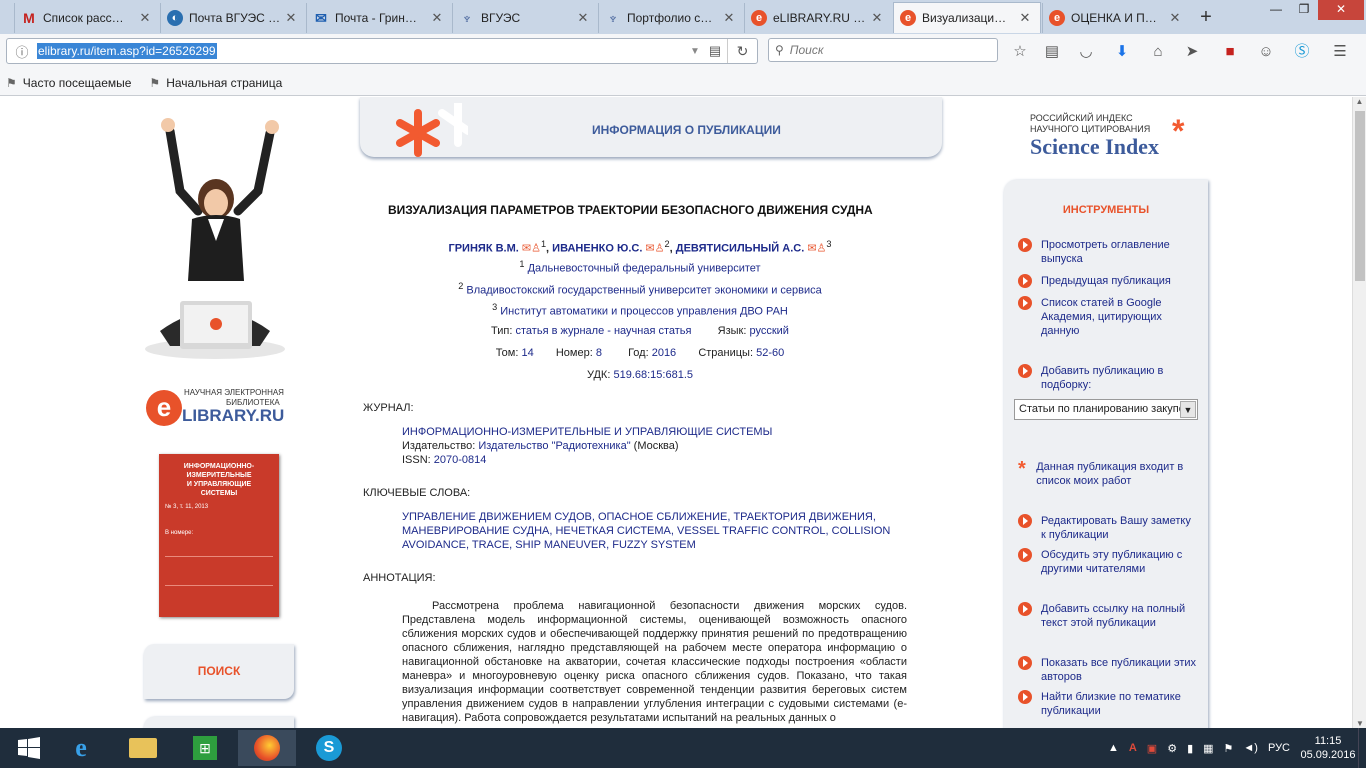 The image size is (1366, 768). Describe the element at coordinates (1052, 52) in the screenshot. I see `bookmarks-list-icon: ▤` at that location.